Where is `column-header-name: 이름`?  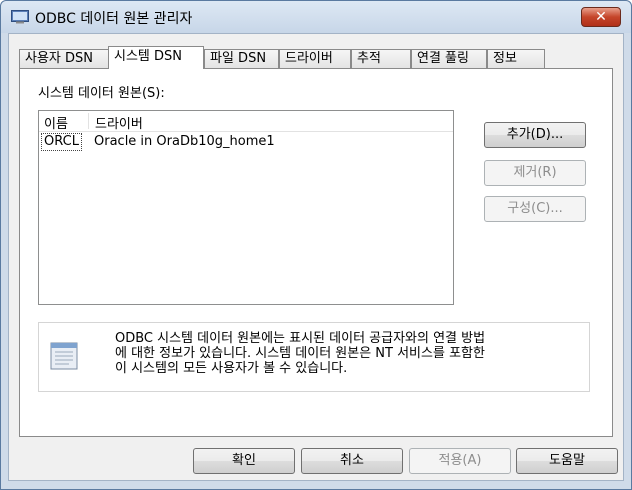
column-header-name: 이름 is located at coordinates (56, 122).